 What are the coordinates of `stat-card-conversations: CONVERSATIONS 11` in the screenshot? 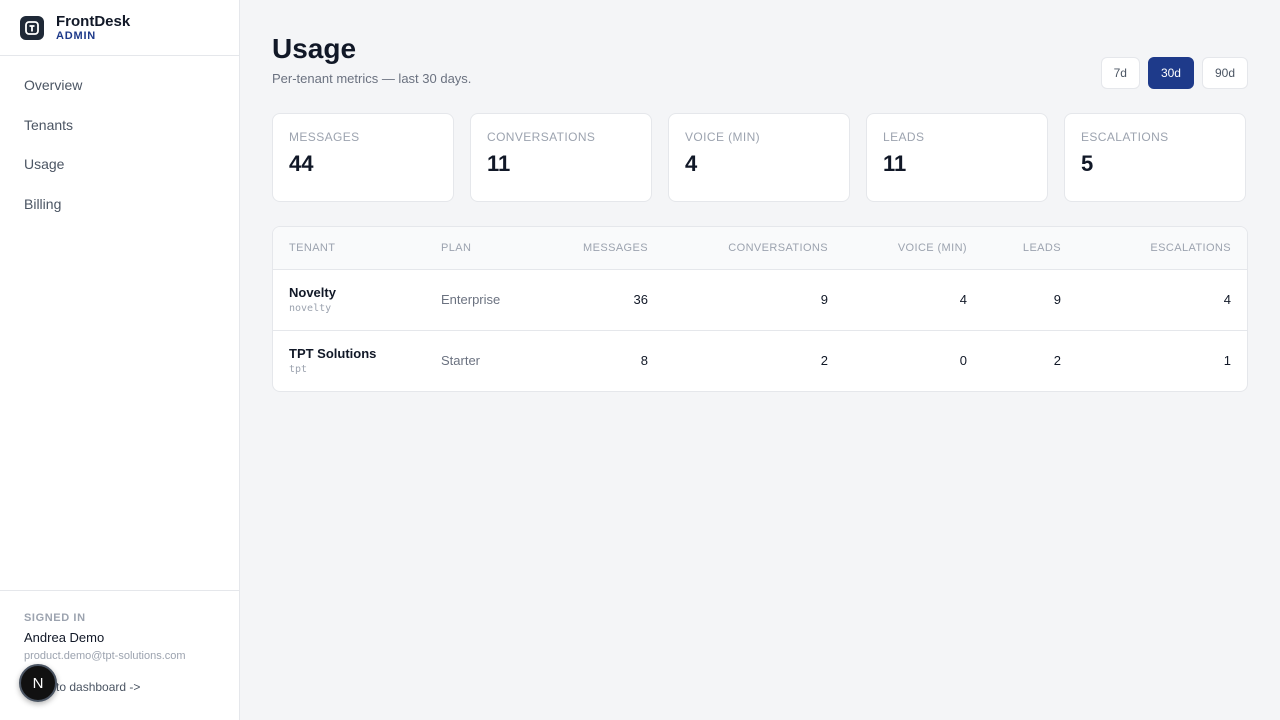 It's located at (561, 157).